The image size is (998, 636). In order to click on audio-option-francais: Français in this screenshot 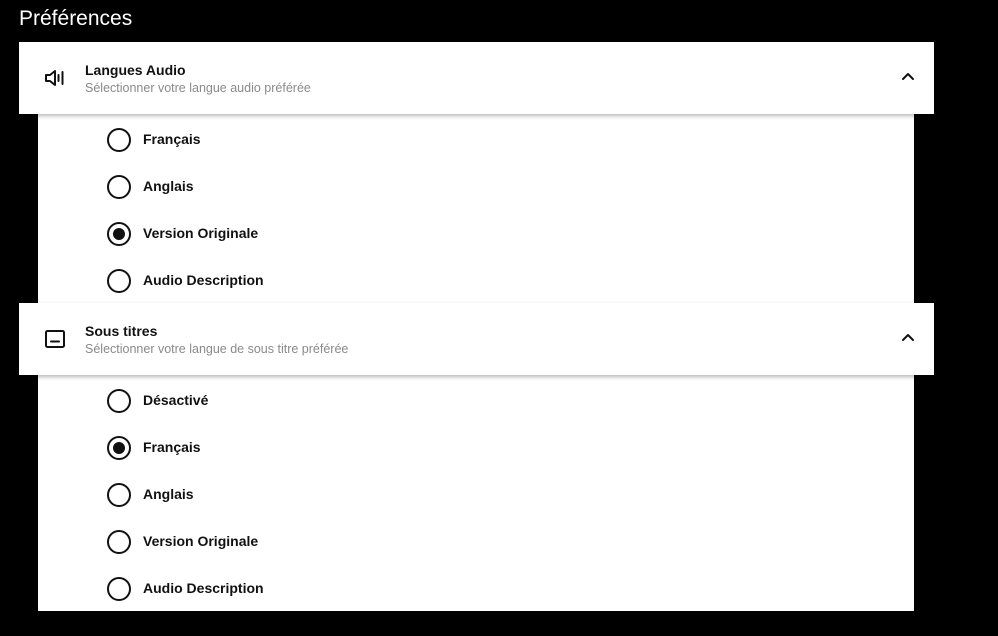, I will do `click(476, 141)`.